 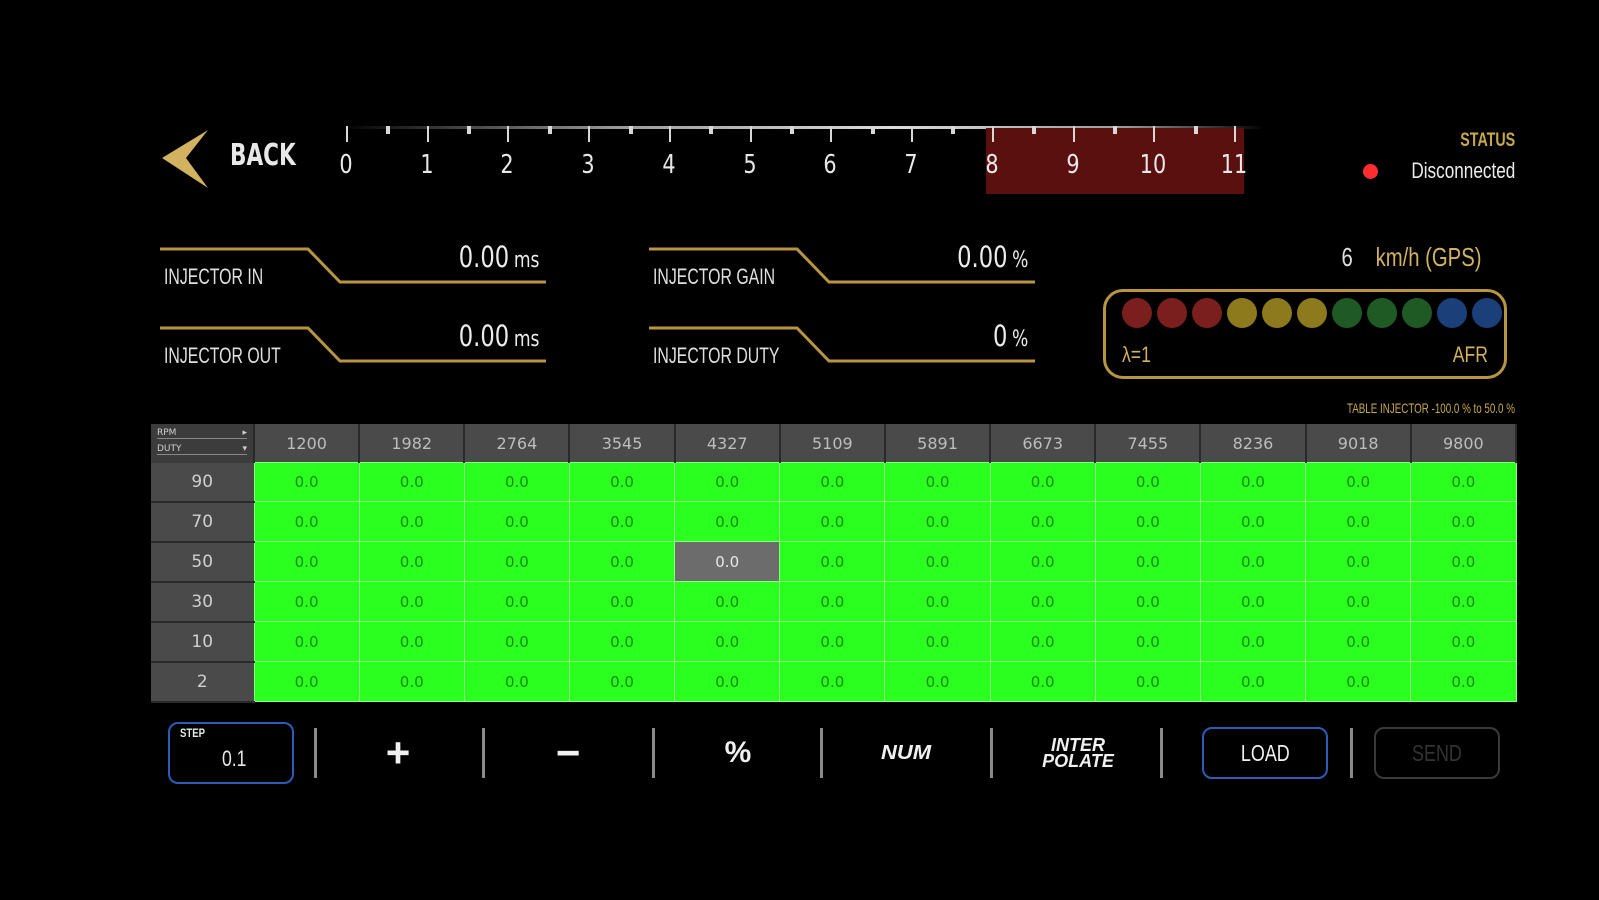 What do you see at coordinates (202, 522) in the screenshot?
I see `duty-row-header: 70` at bounding box center [202, 522].